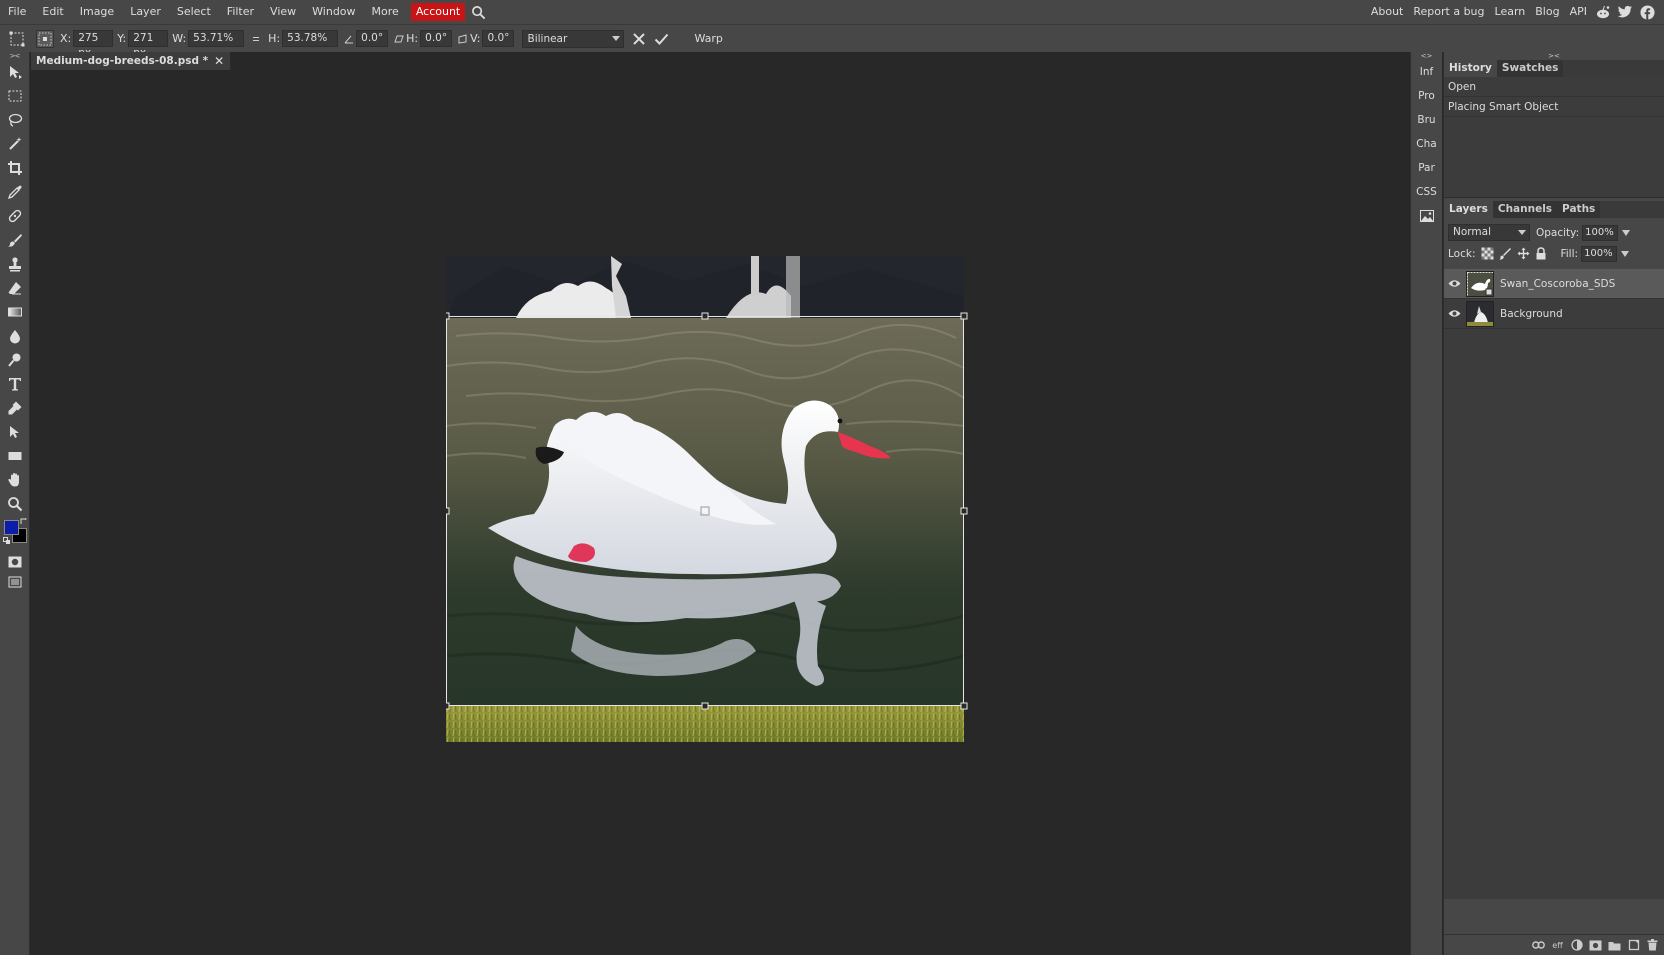 The image size is (1664, 955). I want to click on transform-tool-icon, so click(17, 39).